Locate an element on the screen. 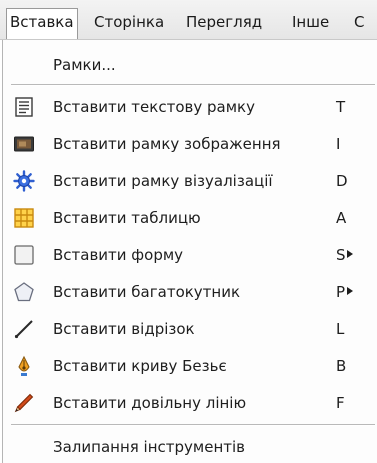  render-frame-icon is located at coordinates (24, 181).